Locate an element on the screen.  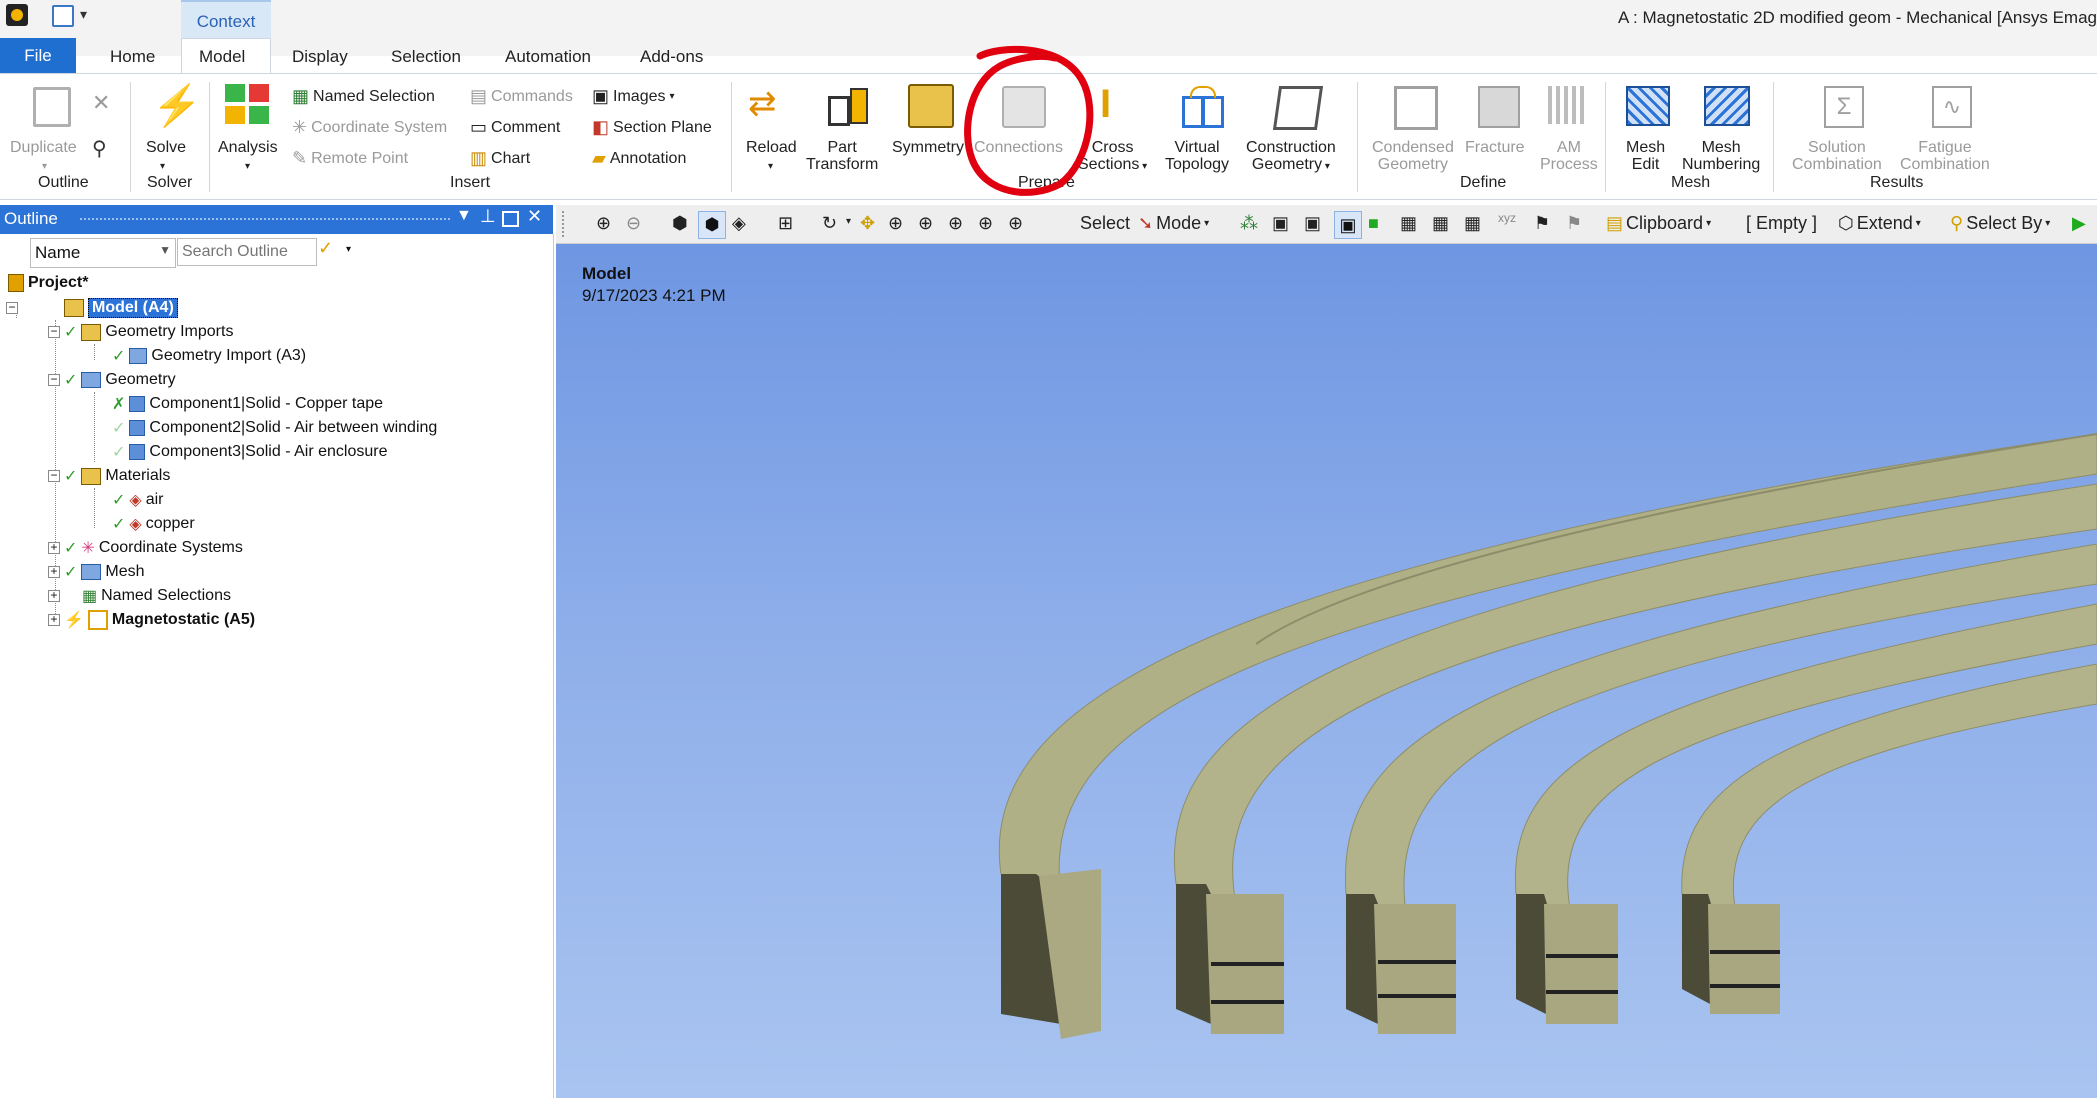
clipboard-button: ▤ Clipboard ▾ is located at coordinates (1658, 223).